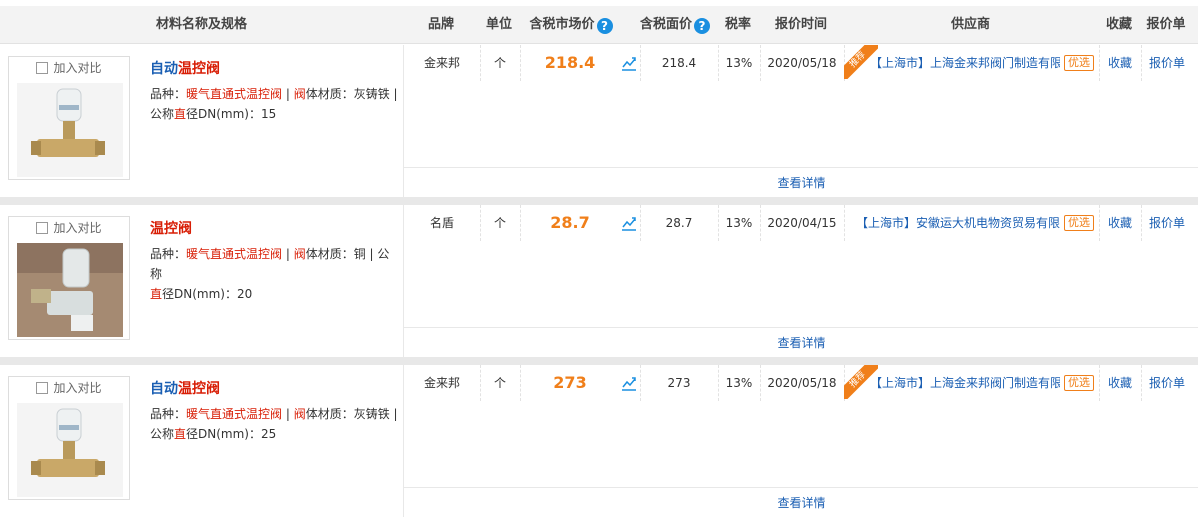 Image resolution: width=1198 pixels, height=519 pixels. I want to click on header-tax-rate: 税率, so click(737, 24).